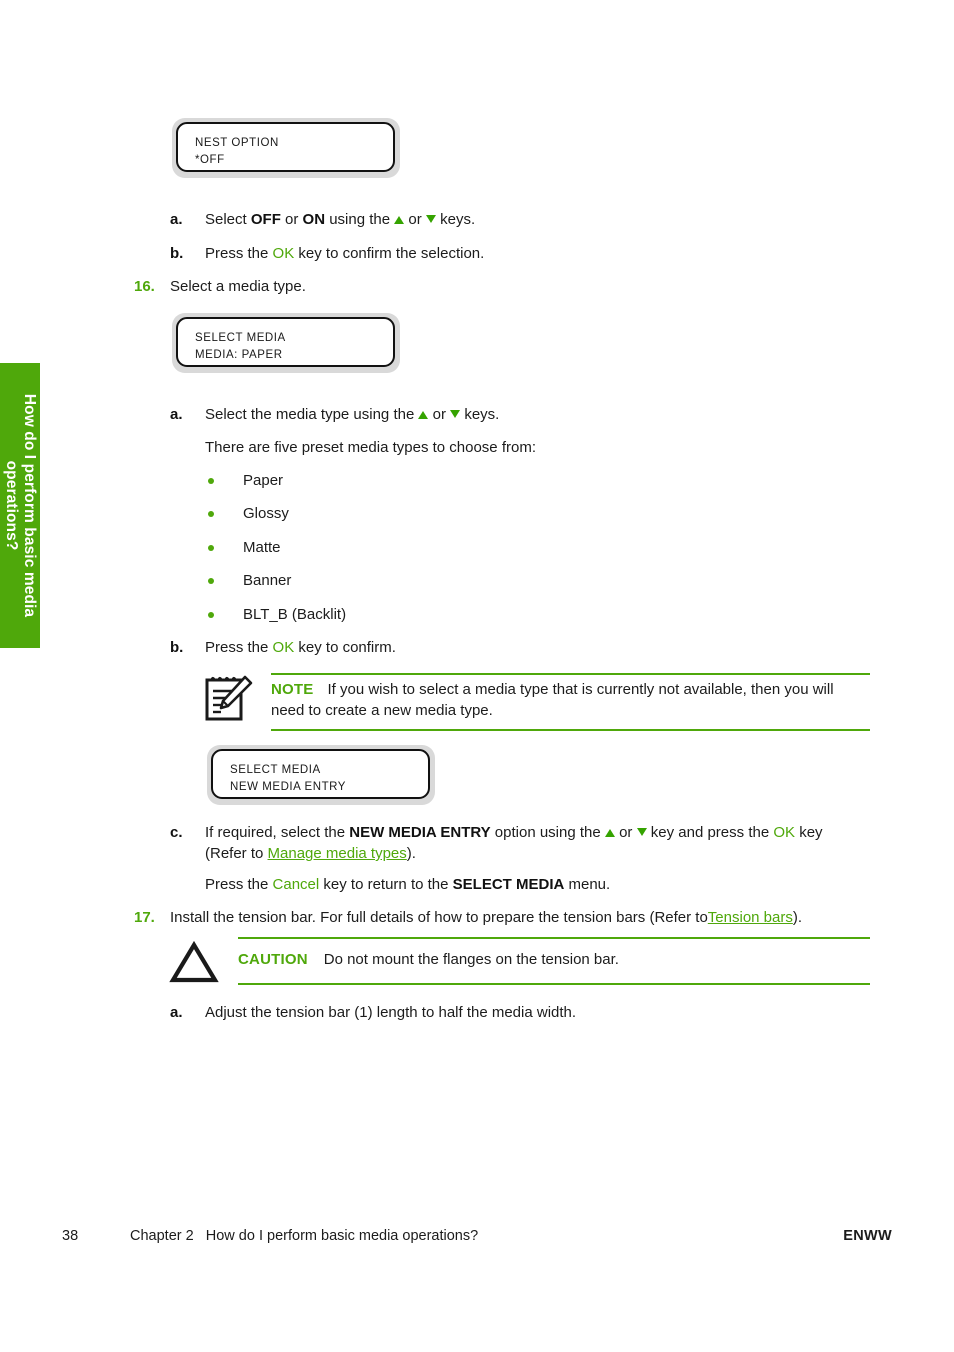 This screenshot has height=1352, width=954. Describe the element at coordinates (275, 770) in the screenshot. I see `lcd-new-media-line1: SELECT MEDIA` at that location.